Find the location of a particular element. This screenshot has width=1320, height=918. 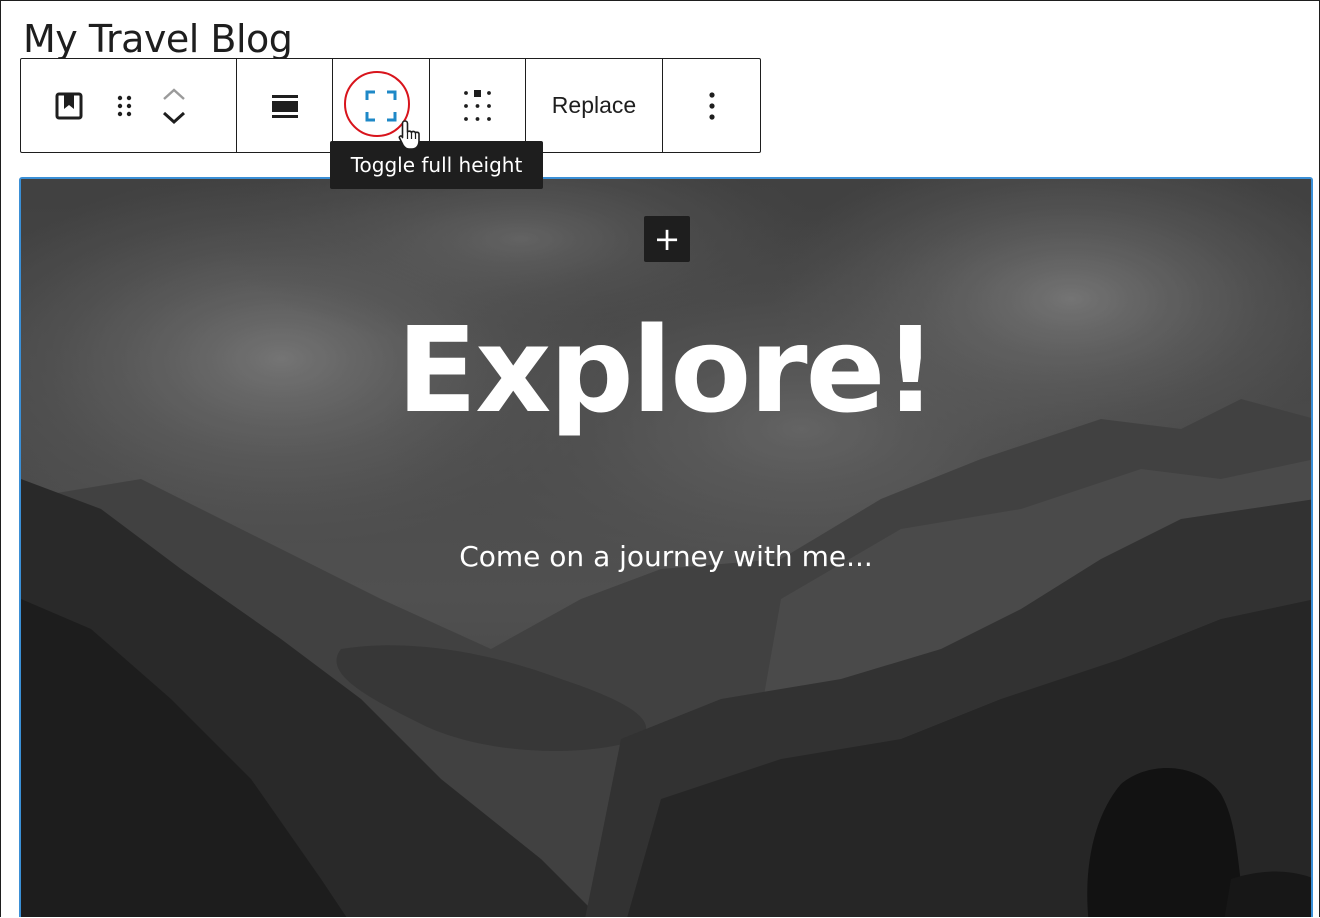

more-vertical-icon is located at coordinates (711, 105).